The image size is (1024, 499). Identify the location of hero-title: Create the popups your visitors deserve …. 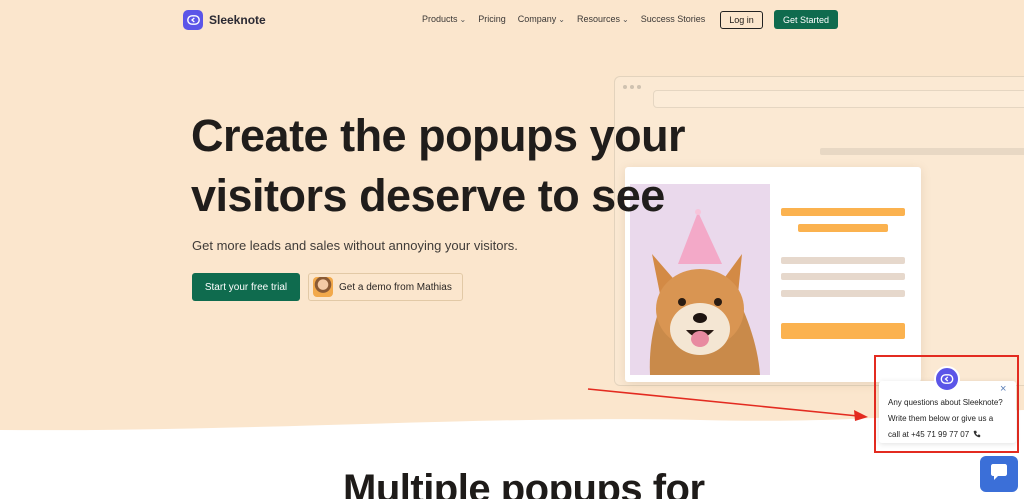
(451, 166).